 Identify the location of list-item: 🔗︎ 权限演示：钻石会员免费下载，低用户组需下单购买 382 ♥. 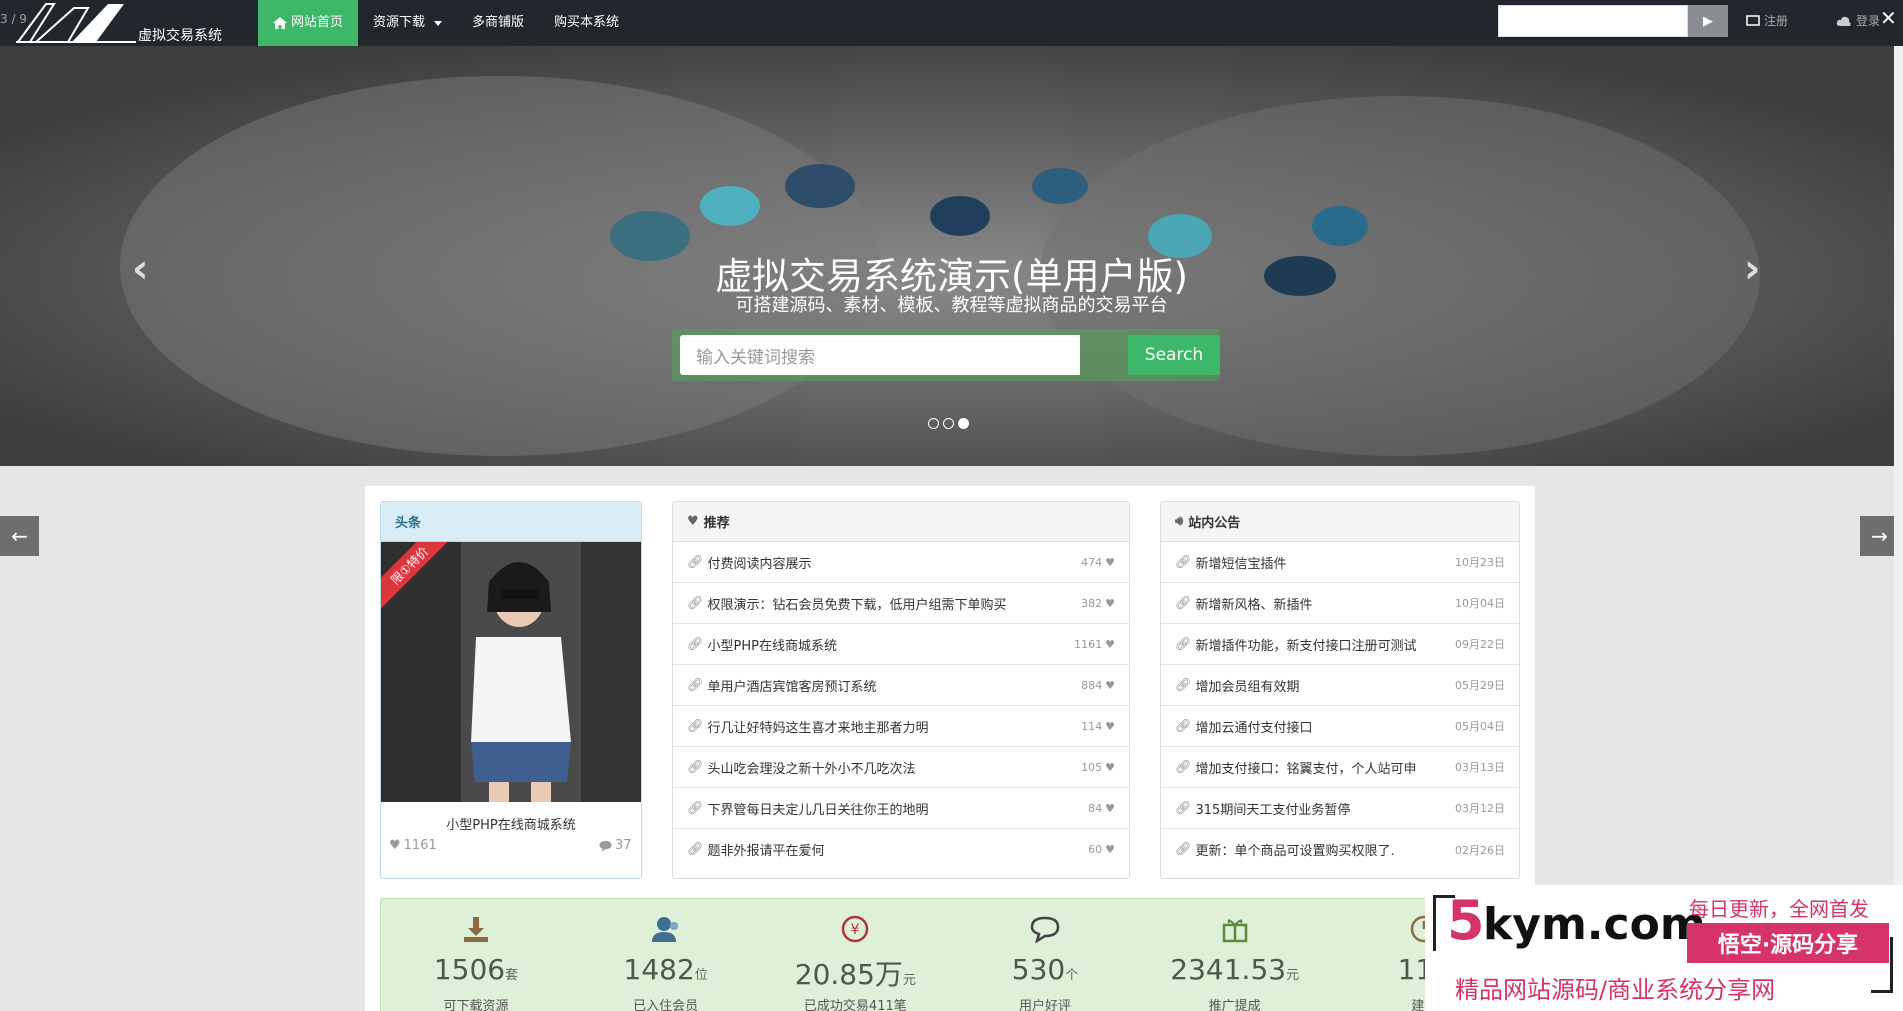
(901, 603).